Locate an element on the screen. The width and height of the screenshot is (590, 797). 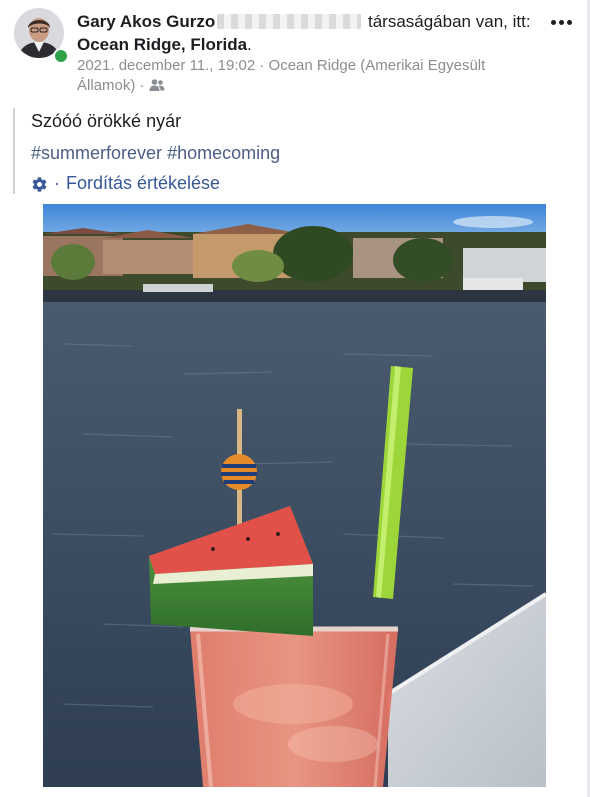
with-suffix: társaságában is located at coordinates (419, 21).